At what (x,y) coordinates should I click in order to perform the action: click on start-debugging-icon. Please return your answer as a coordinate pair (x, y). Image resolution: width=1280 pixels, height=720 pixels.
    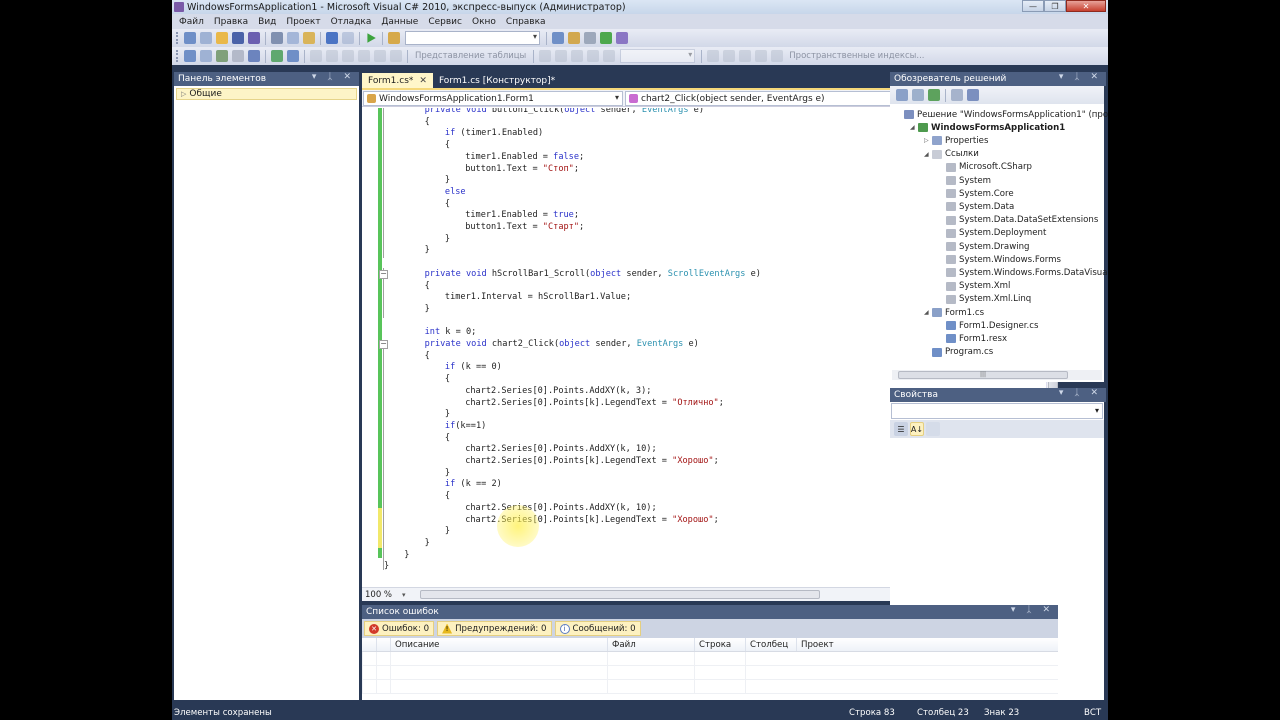
    Looking at the image, I should click on (371, 38).